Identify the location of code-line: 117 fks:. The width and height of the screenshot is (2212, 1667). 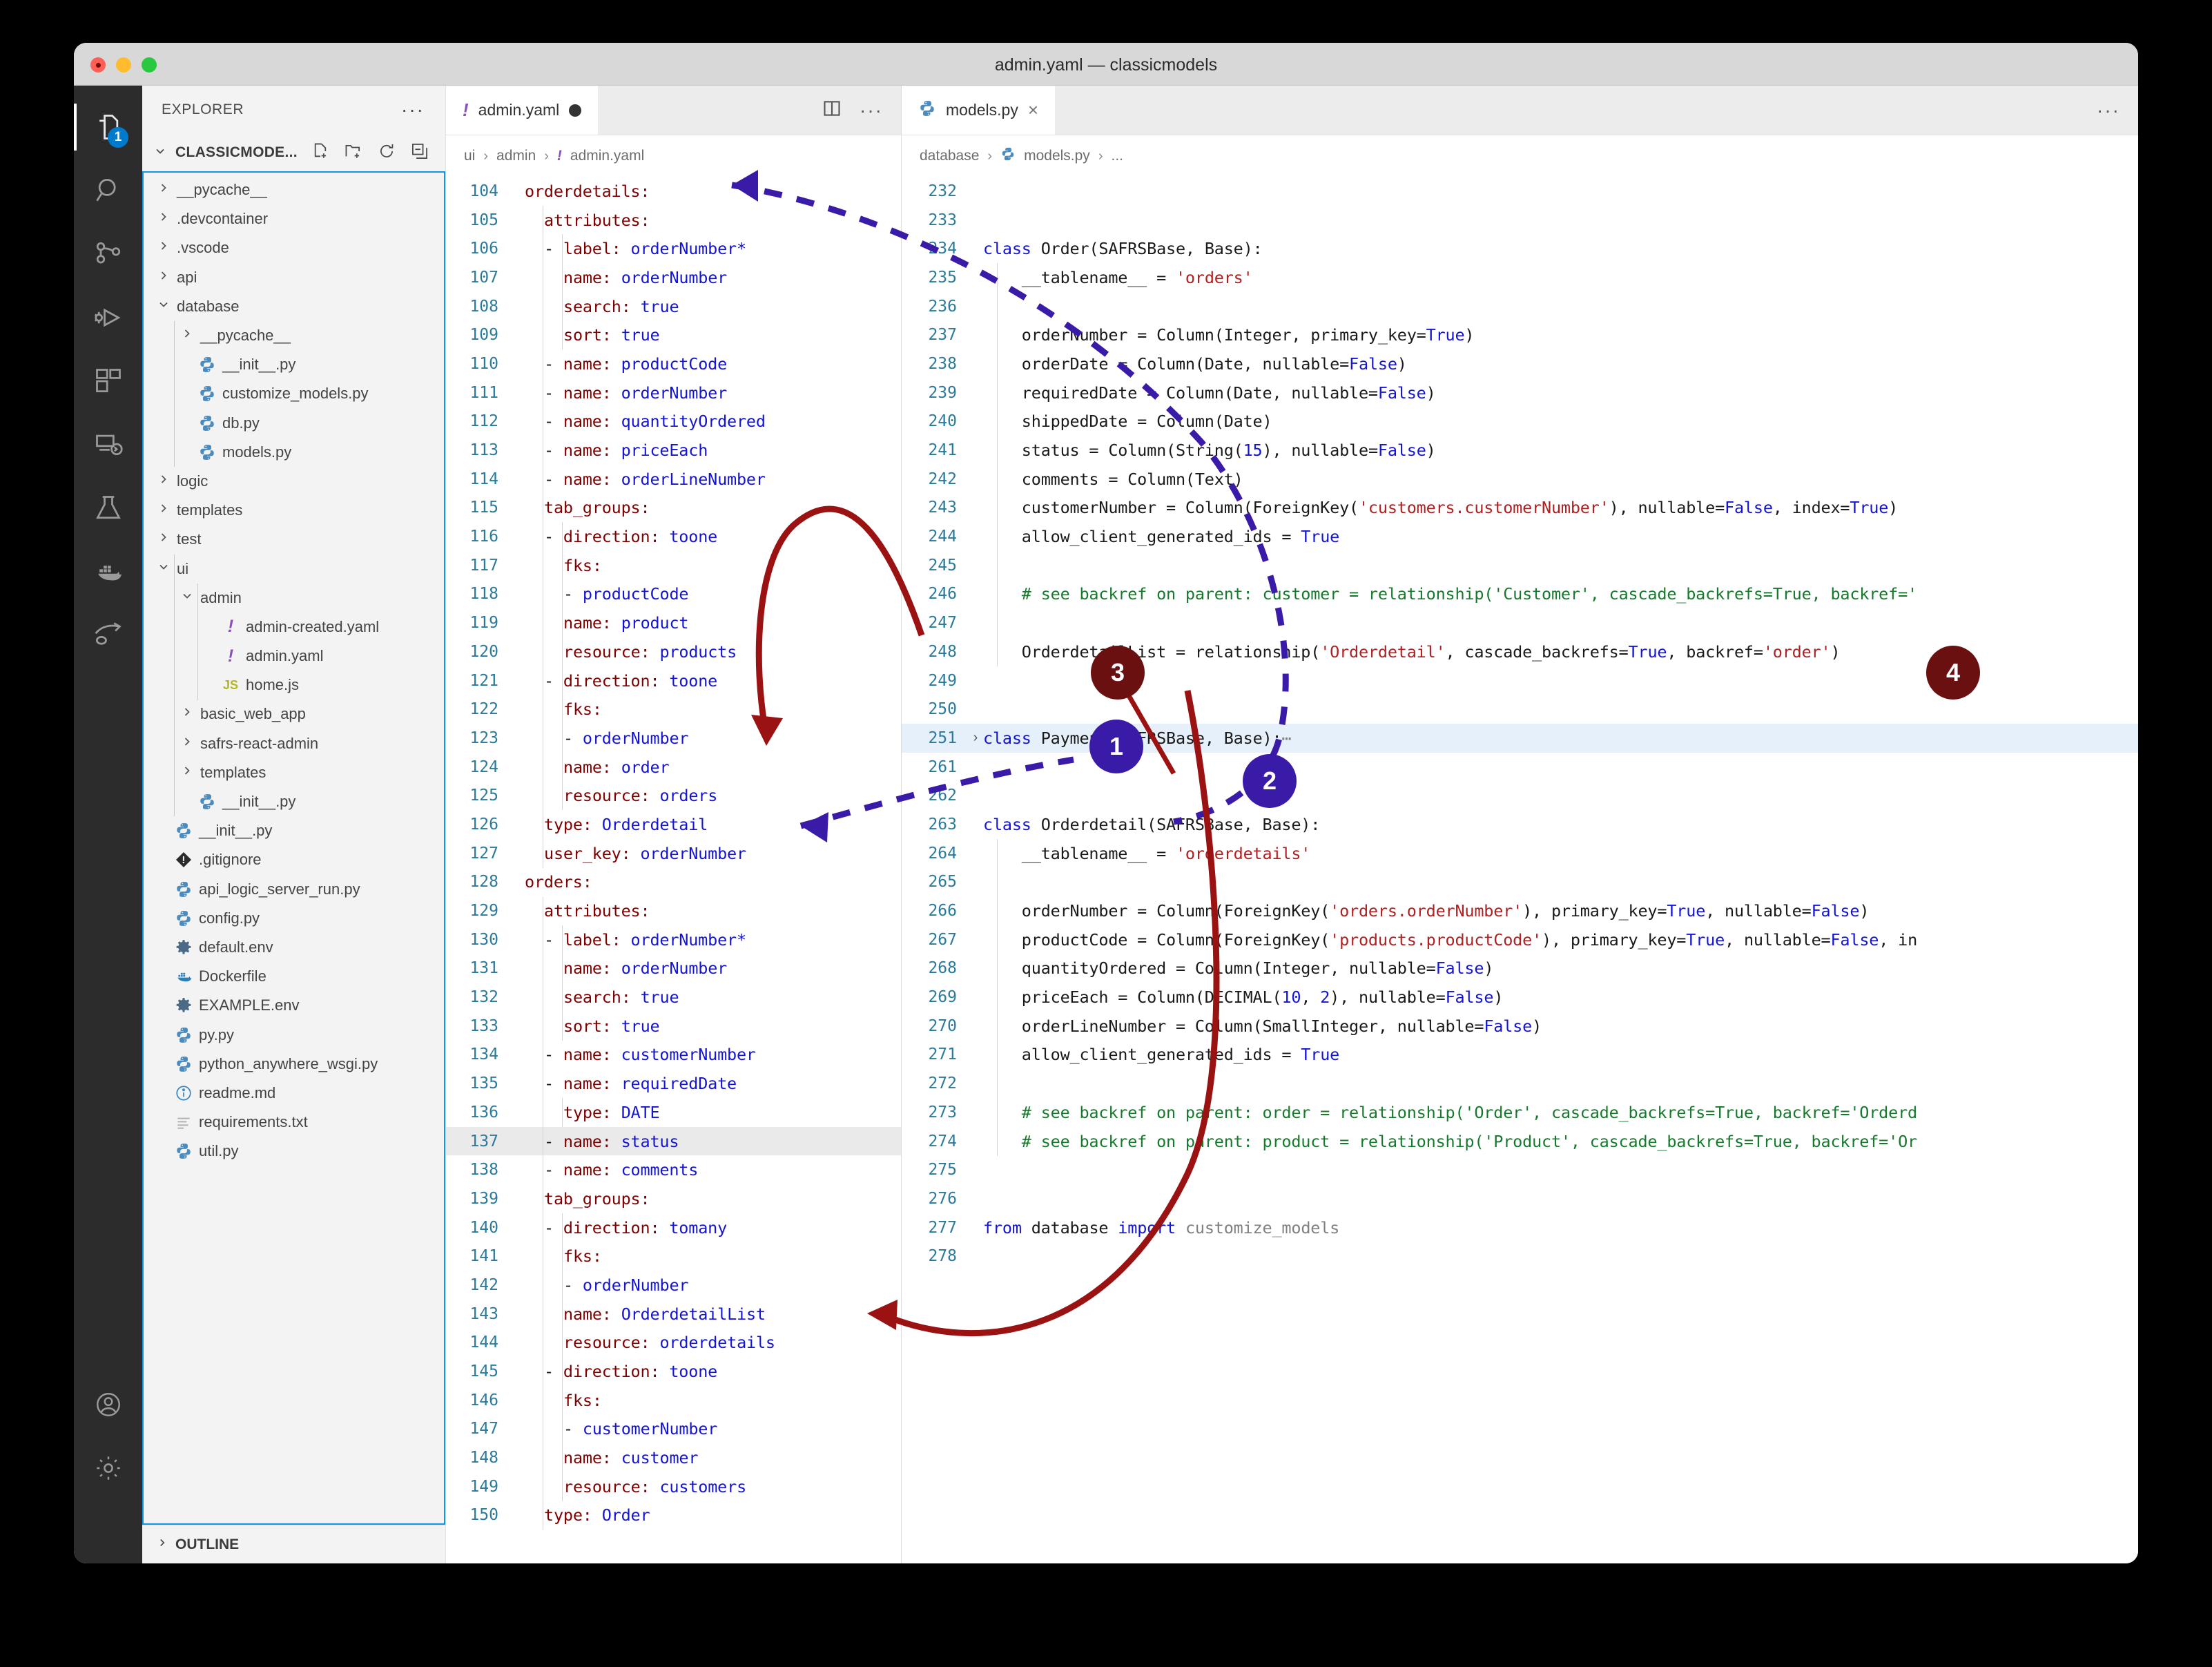
(673, 565).